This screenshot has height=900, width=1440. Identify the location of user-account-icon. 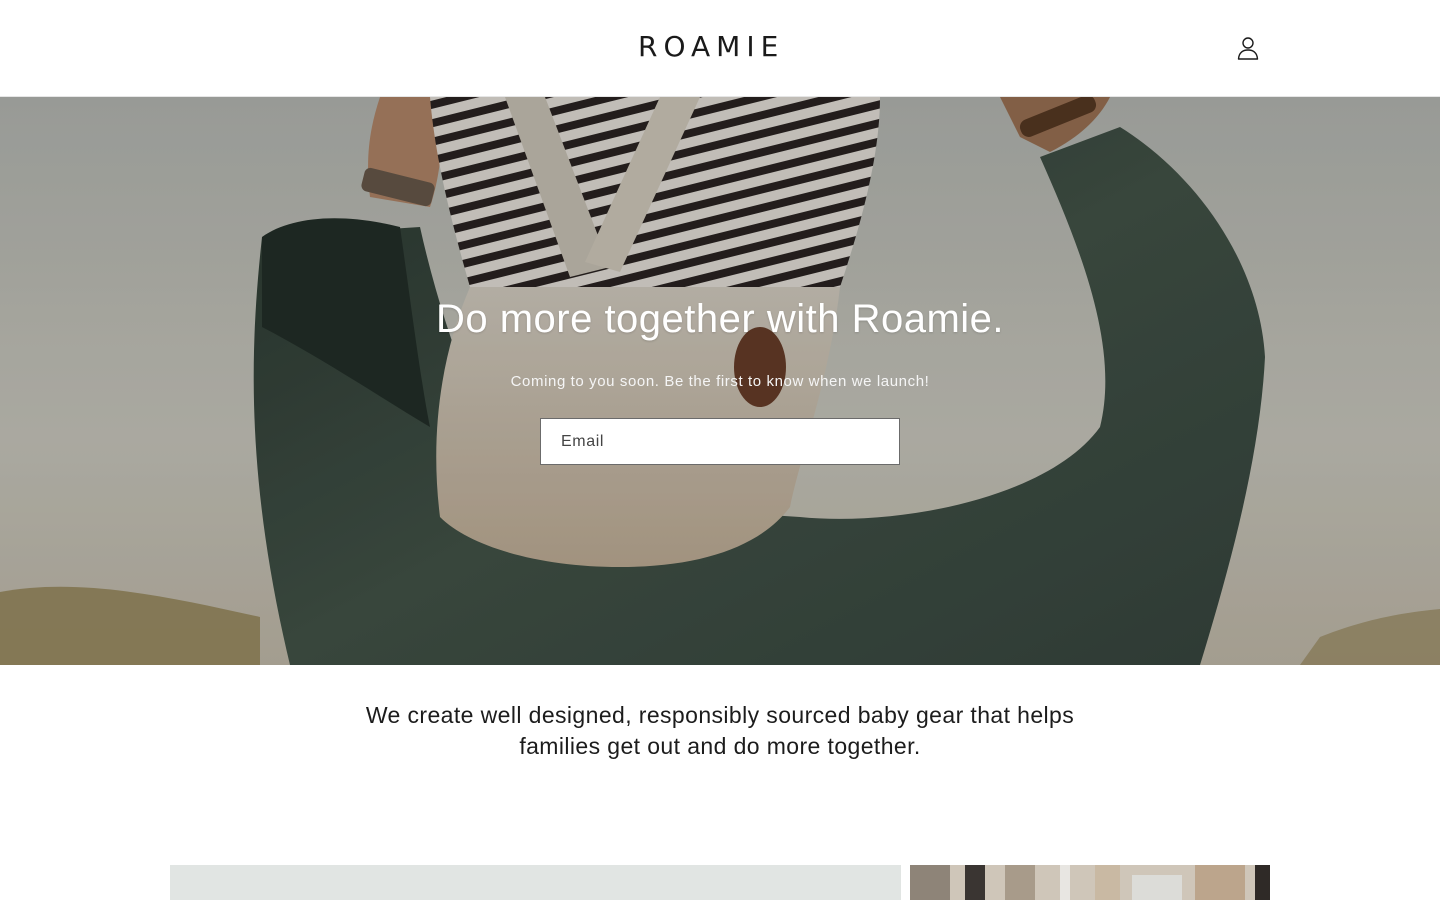
(1248, 48).